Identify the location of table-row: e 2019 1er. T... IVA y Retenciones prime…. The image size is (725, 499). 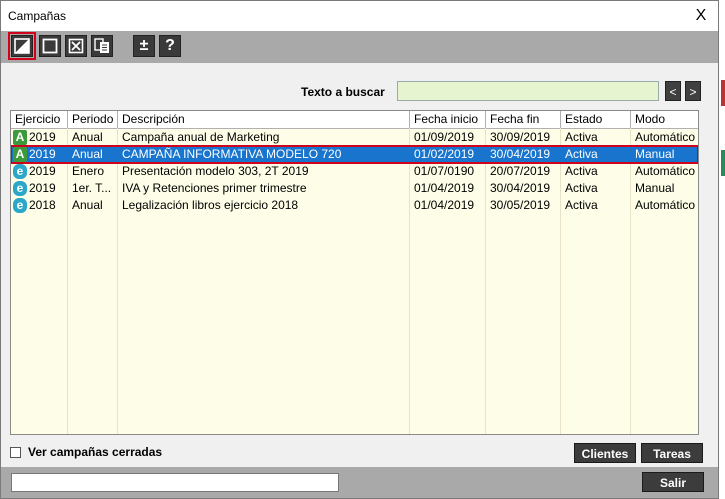
(354, 188).